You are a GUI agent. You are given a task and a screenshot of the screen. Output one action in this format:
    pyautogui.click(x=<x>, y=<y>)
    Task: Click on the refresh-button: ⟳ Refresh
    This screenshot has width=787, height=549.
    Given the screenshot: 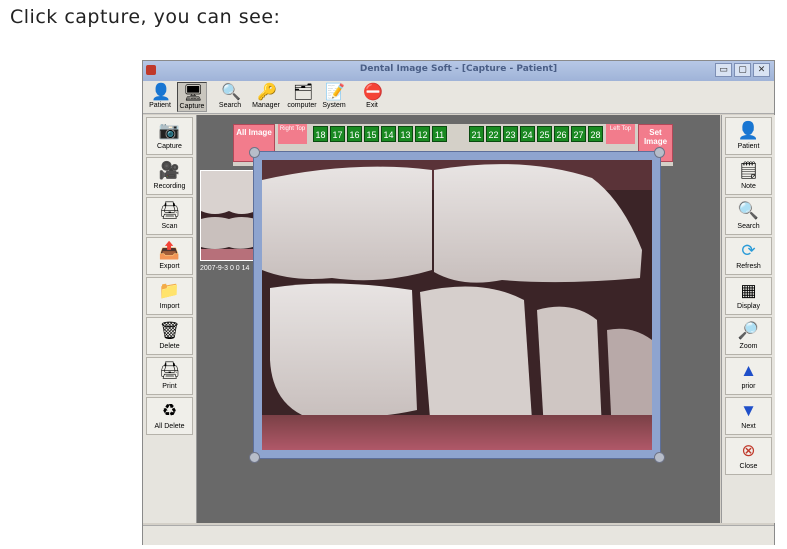 What is the action you would take?
    pyautogui.click(x=748, y=256)
    